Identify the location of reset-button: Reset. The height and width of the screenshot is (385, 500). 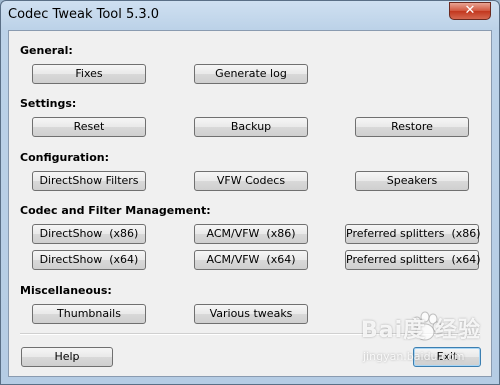
(89, 127).